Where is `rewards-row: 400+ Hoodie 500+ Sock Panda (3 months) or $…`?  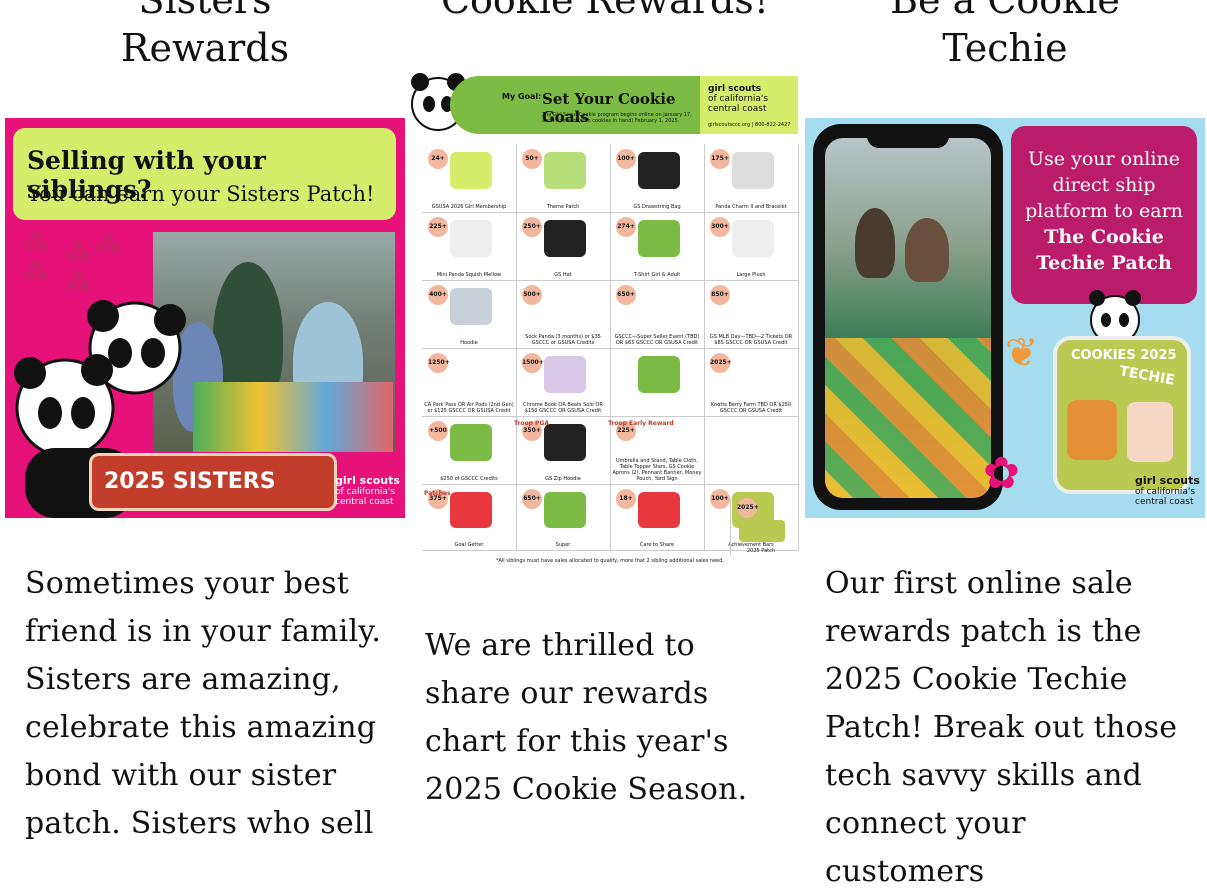 rewards-row: 400+ Hoodie 500+ Sock Panda (3 months) or $… is located at coordinates (610, 314).